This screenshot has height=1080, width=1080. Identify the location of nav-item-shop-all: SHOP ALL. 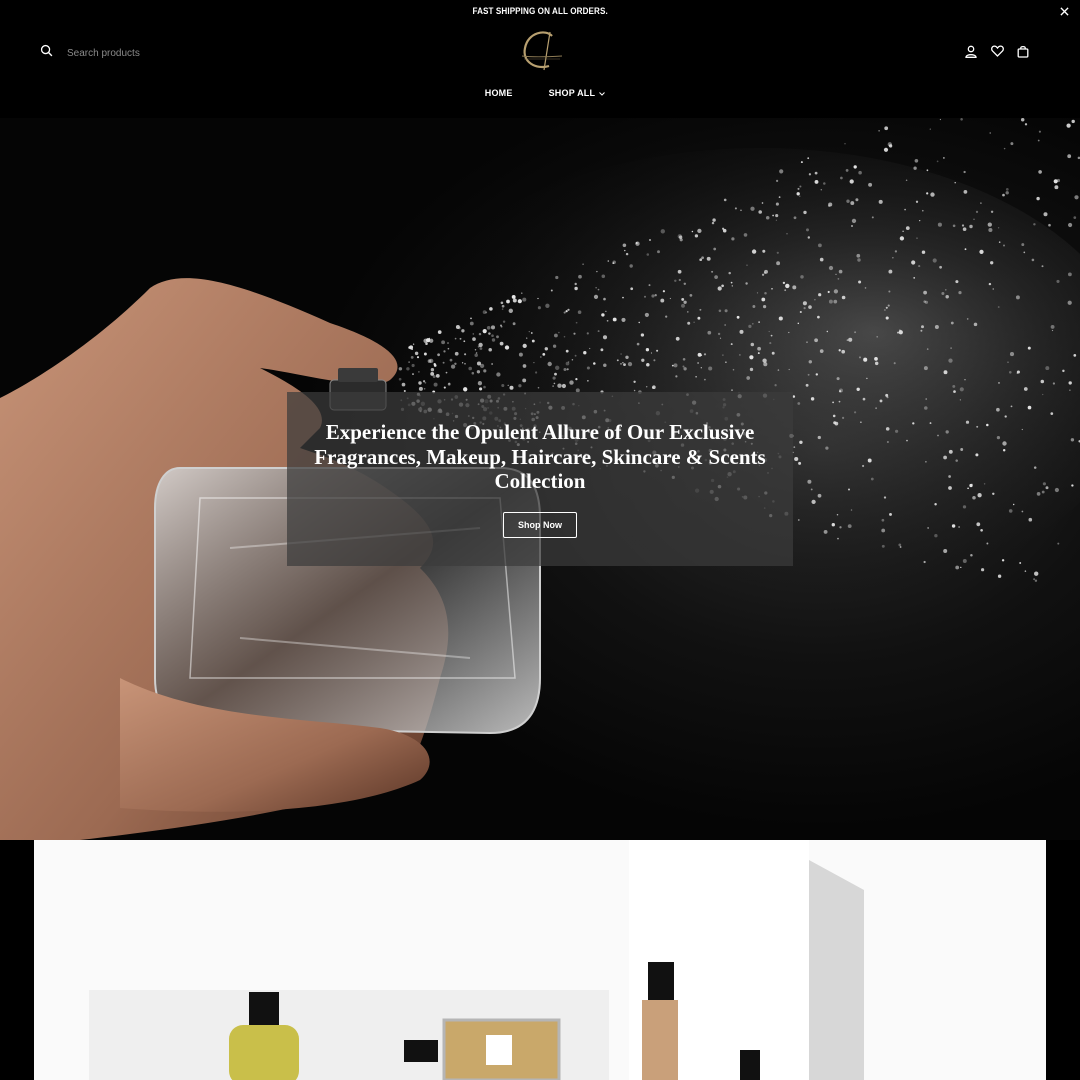
(577, 93).